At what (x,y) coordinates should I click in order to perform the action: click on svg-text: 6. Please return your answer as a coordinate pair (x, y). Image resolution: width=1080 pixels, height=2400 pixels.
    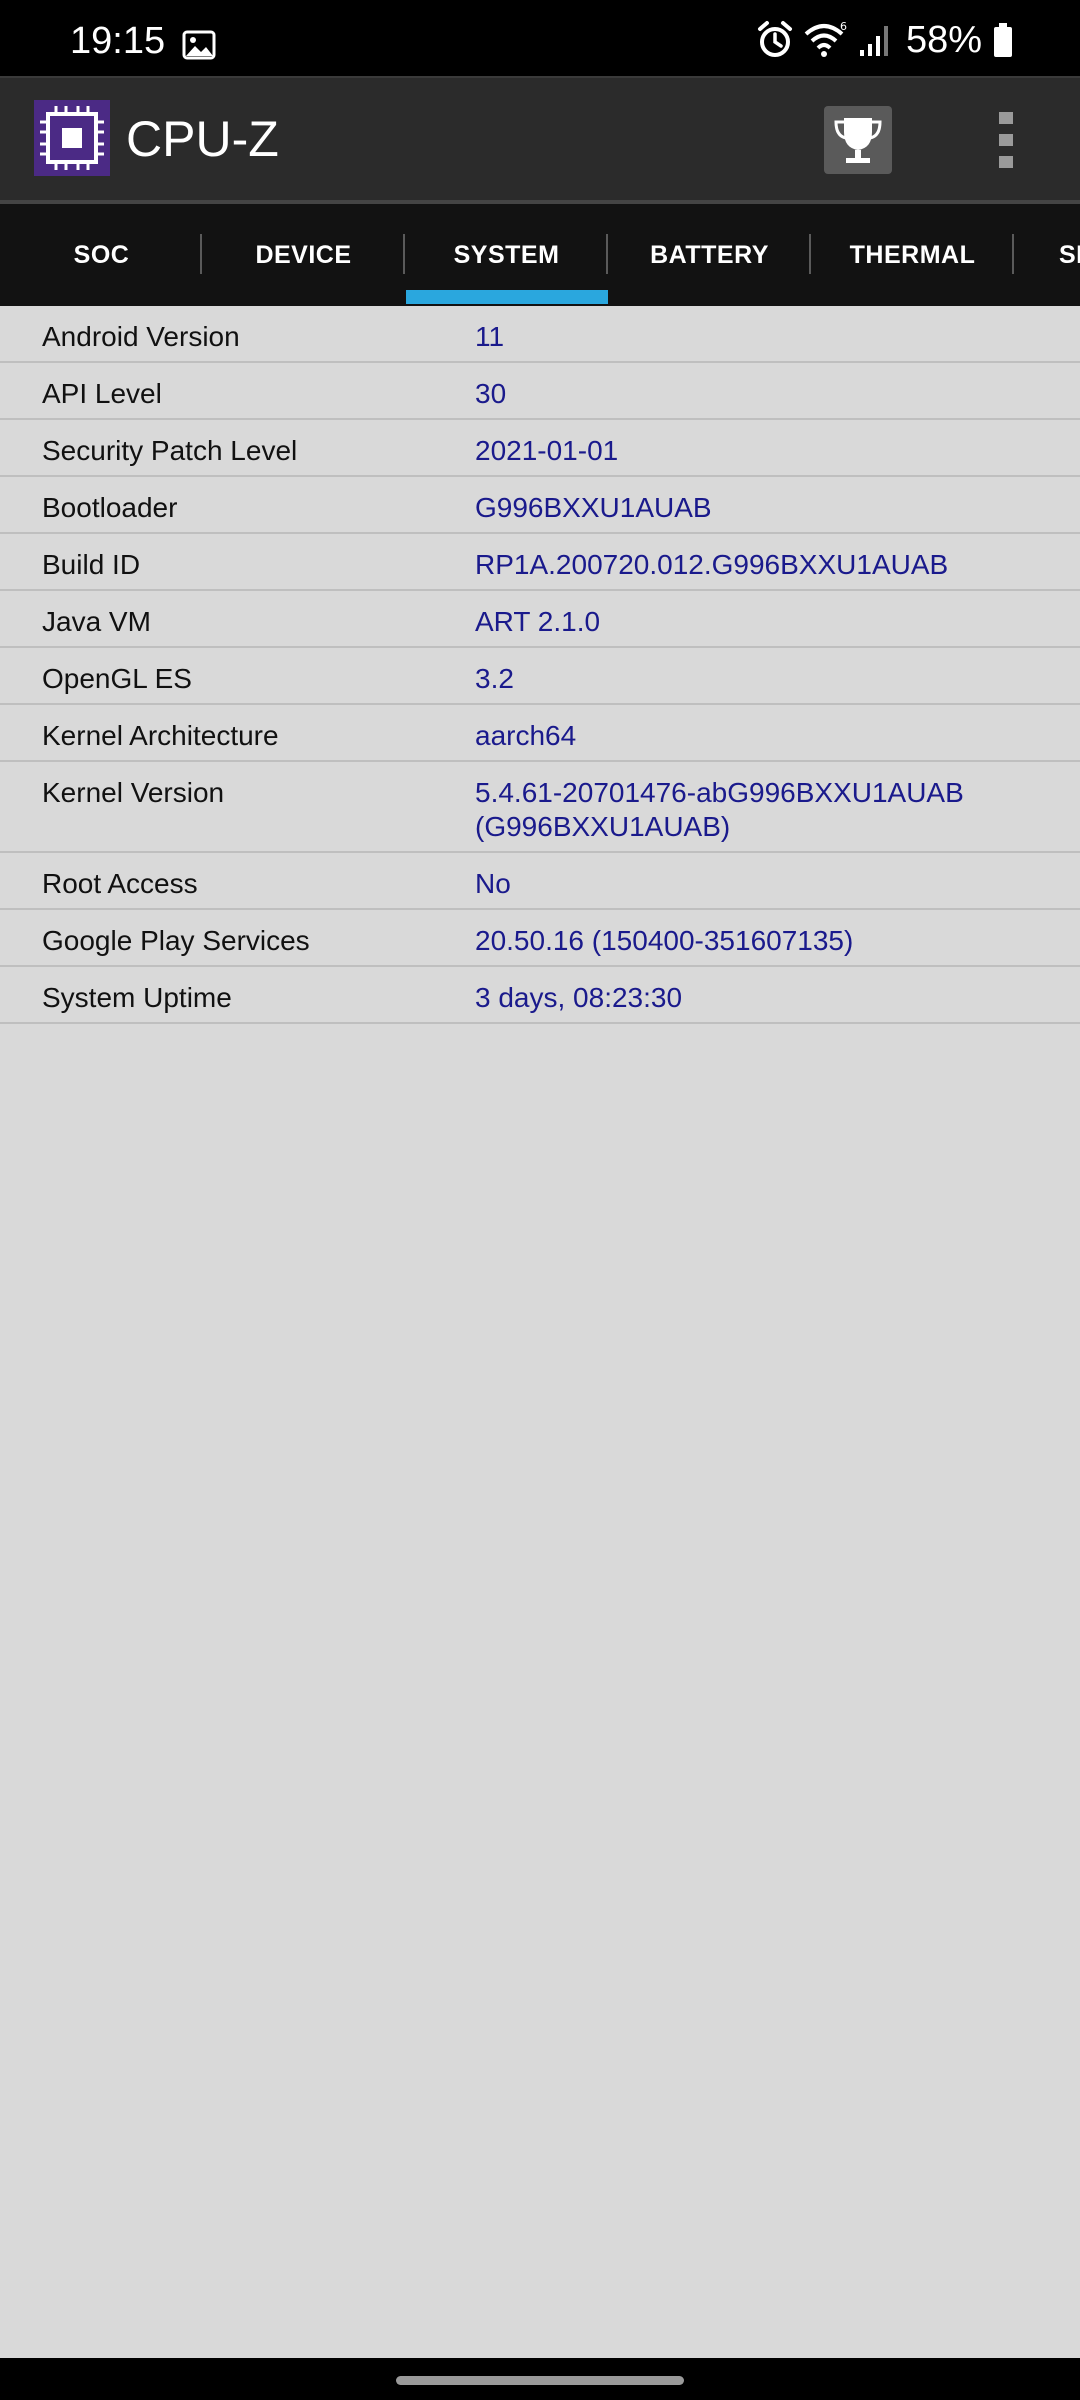
    Looking at the image, I should click on (843, 26).